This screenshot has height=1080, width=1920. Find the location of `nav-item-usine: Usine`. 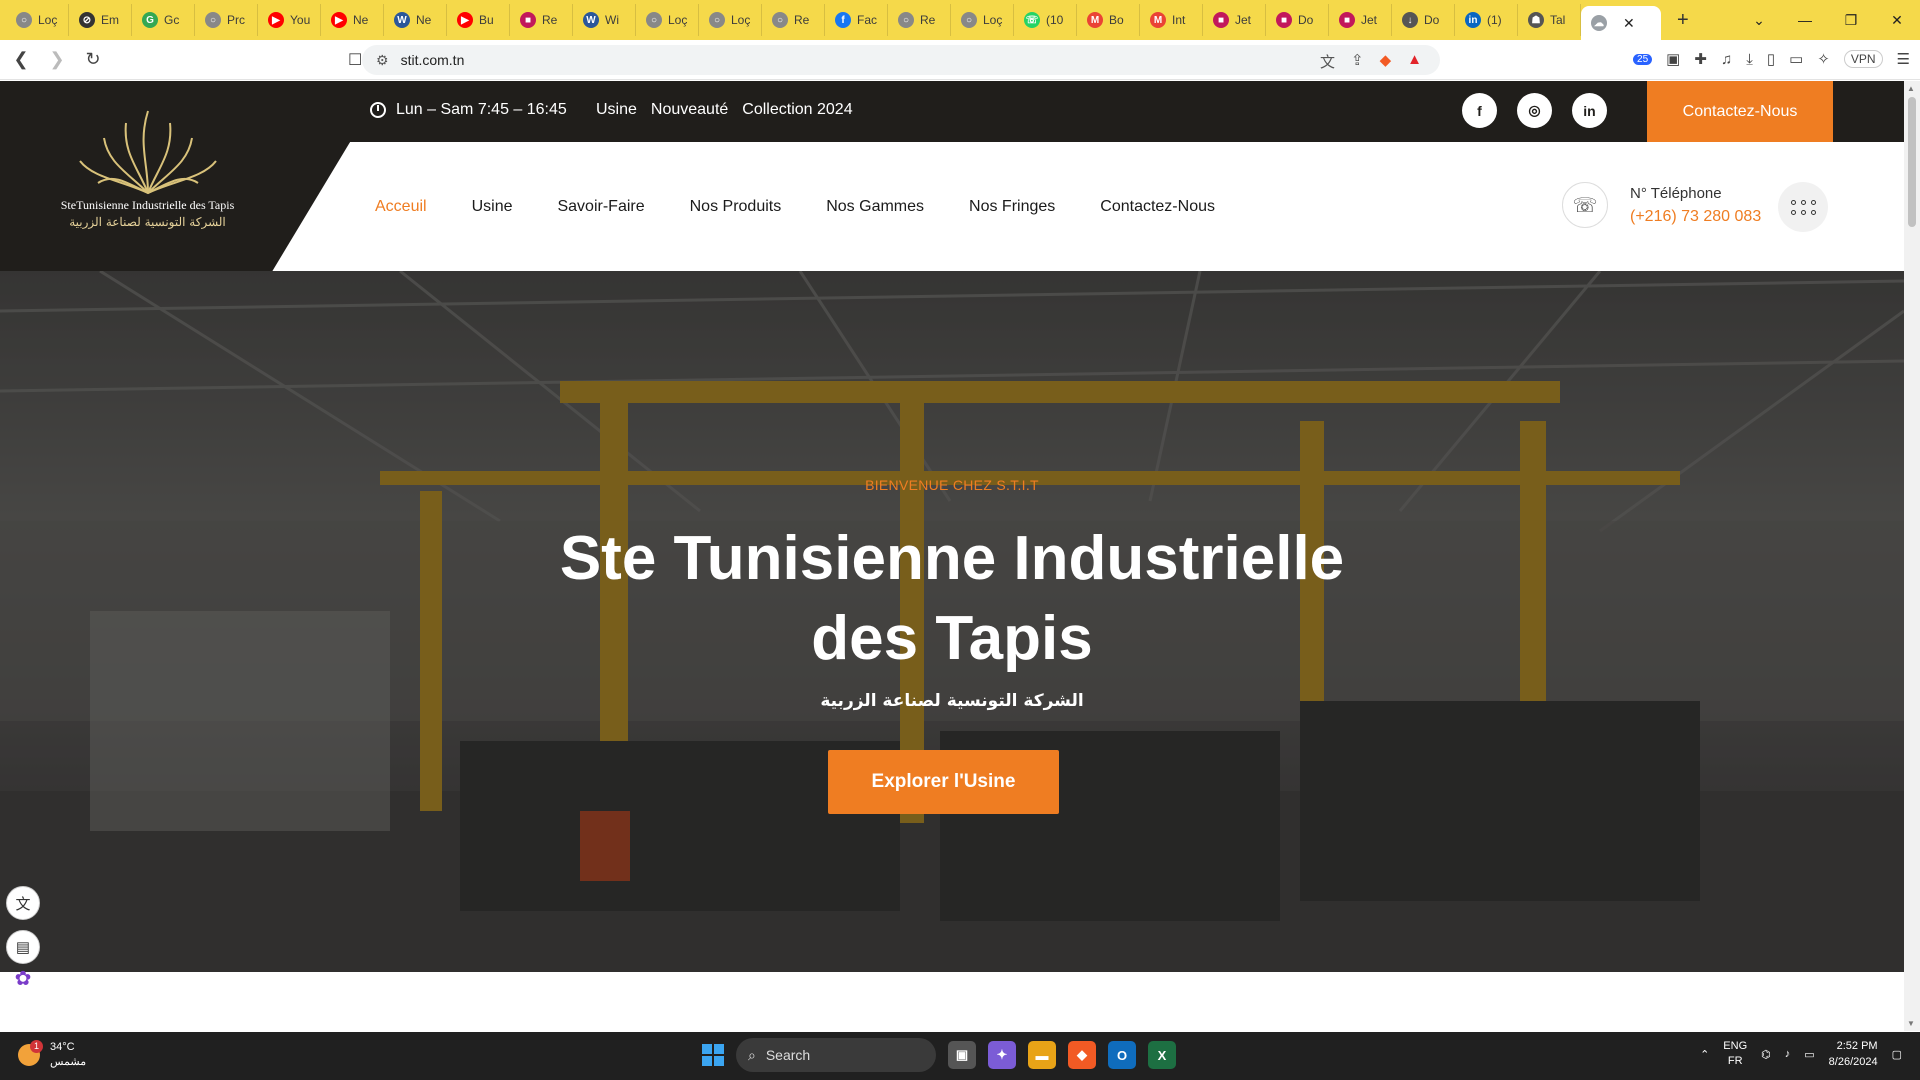

nav-item-usine: Usine is located at coordinates (492, 207).